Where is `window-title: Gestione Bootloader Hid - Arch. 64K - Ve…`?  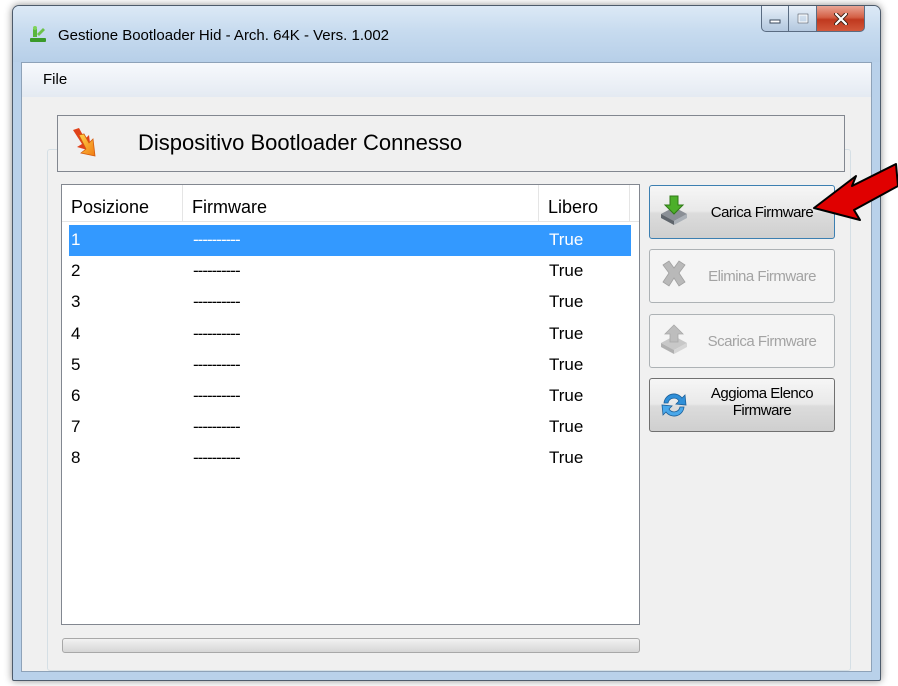
window-title: Gestione Bootloader Hid - Arch. 64K - Ve… is located at coordinates (224, 35).